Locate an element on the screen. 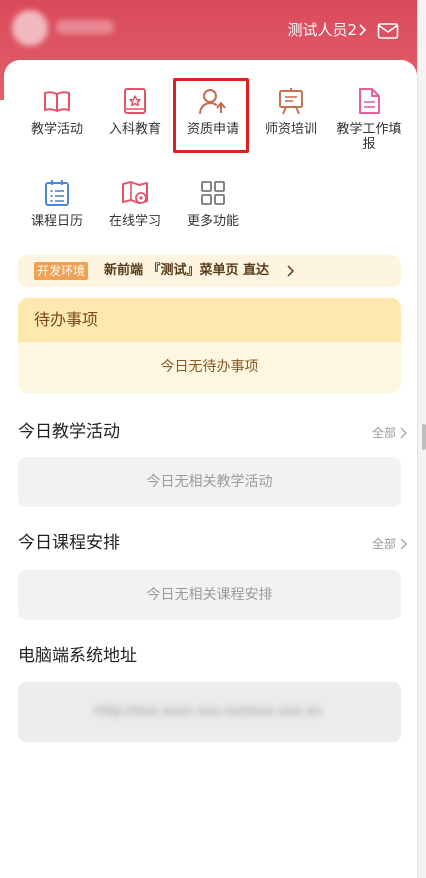 The width and height of the screenshot is (426, 878). scrollbar-track is located at coordinates (421, 439).